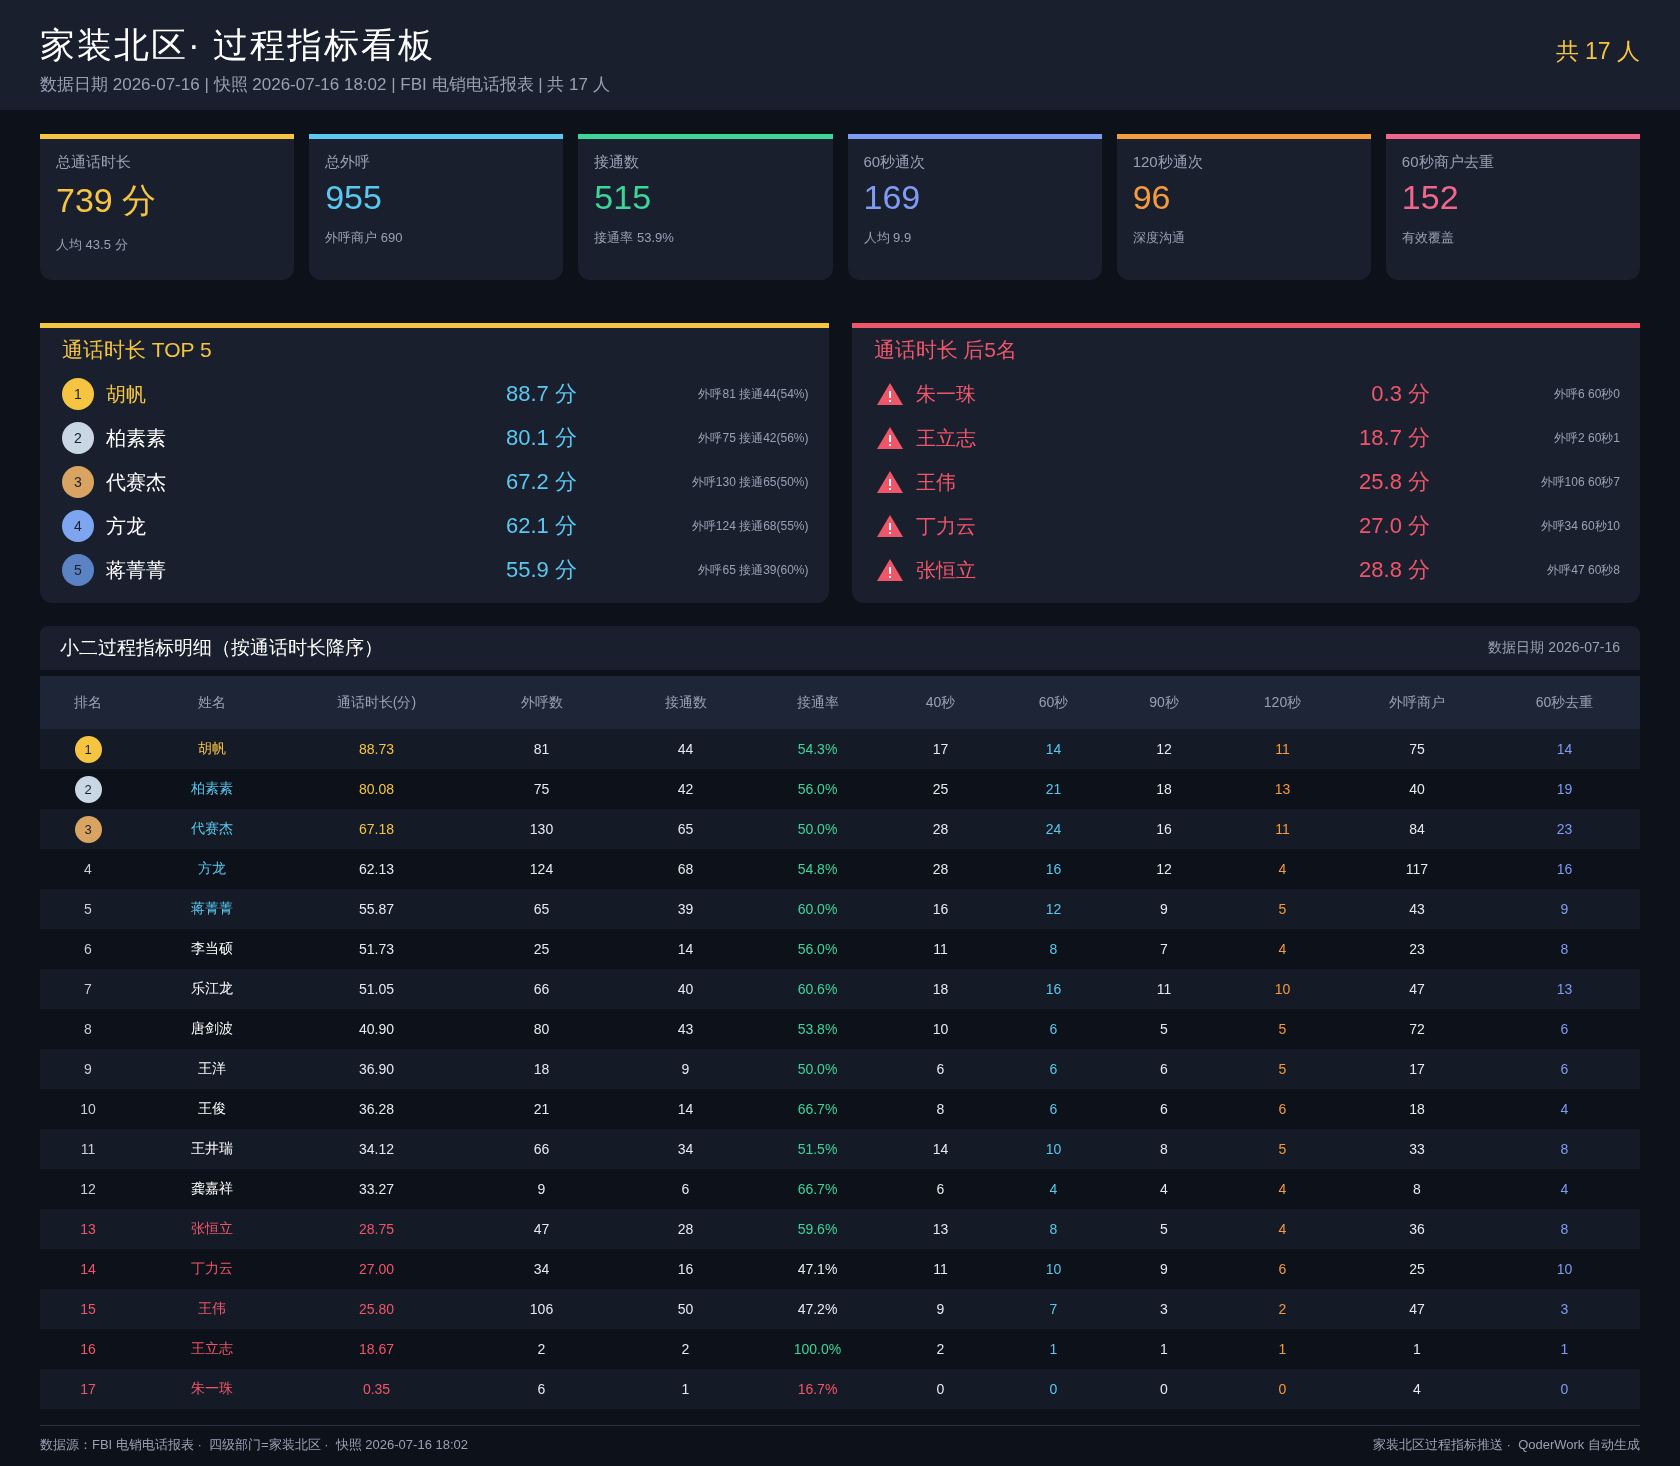 The image size is (1680, 1466). Describe the element at coordinates (376, 1109) in the screenshot. I see `table-cell-text: 36.28` at that location.